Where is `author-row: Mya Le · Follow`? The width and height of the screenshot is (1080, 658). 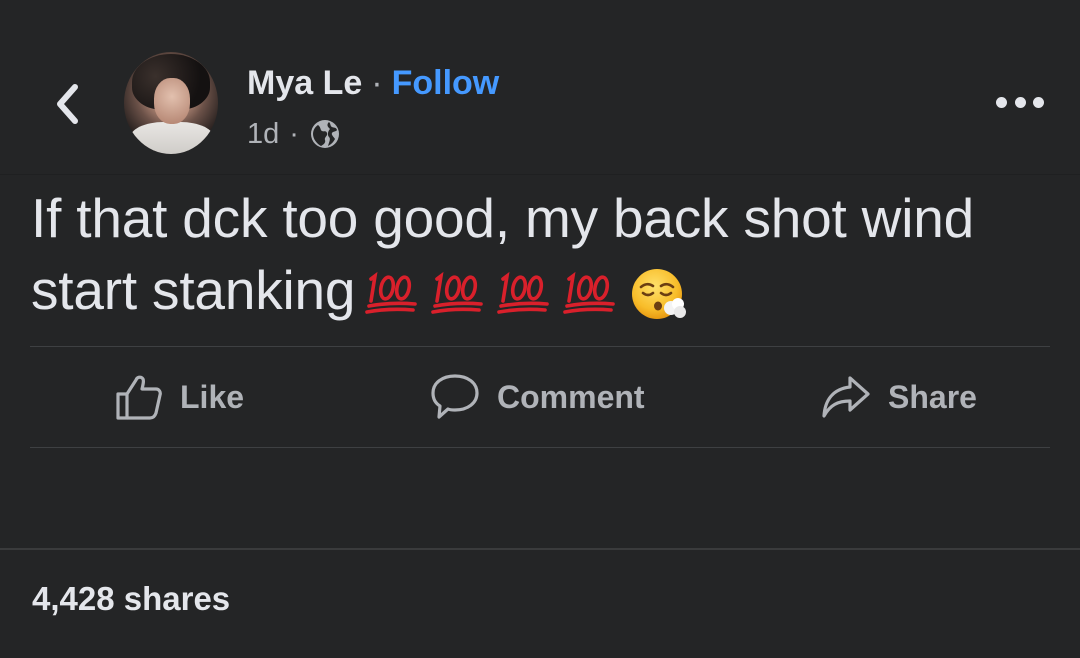 author-row: Mya Le · Follow is located at coordinates (373, 86).